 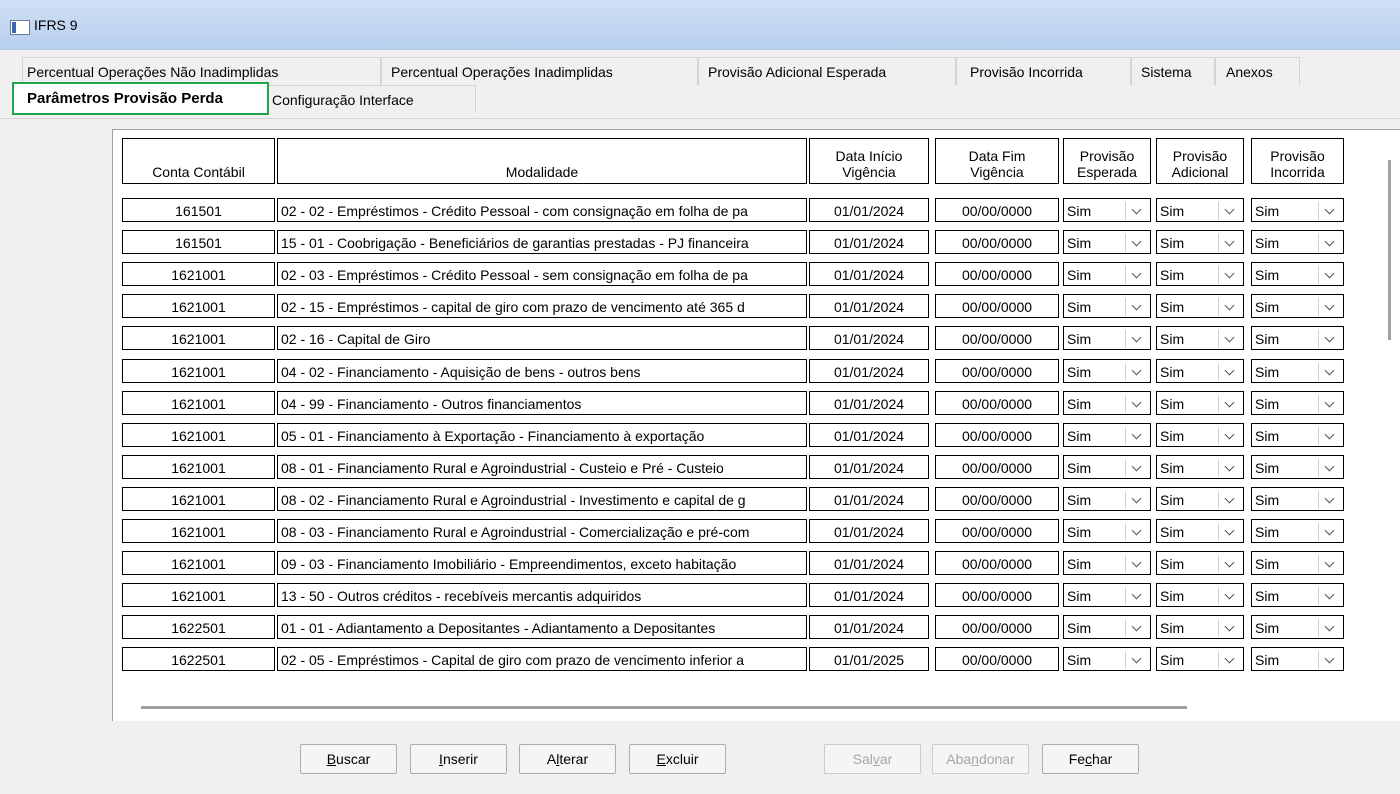 What do you see at coordinates (869, 161) in the screenshot?
I see `header-data-inicio-vigencia: Data Início Vigência` at bounding box center [869, 161].